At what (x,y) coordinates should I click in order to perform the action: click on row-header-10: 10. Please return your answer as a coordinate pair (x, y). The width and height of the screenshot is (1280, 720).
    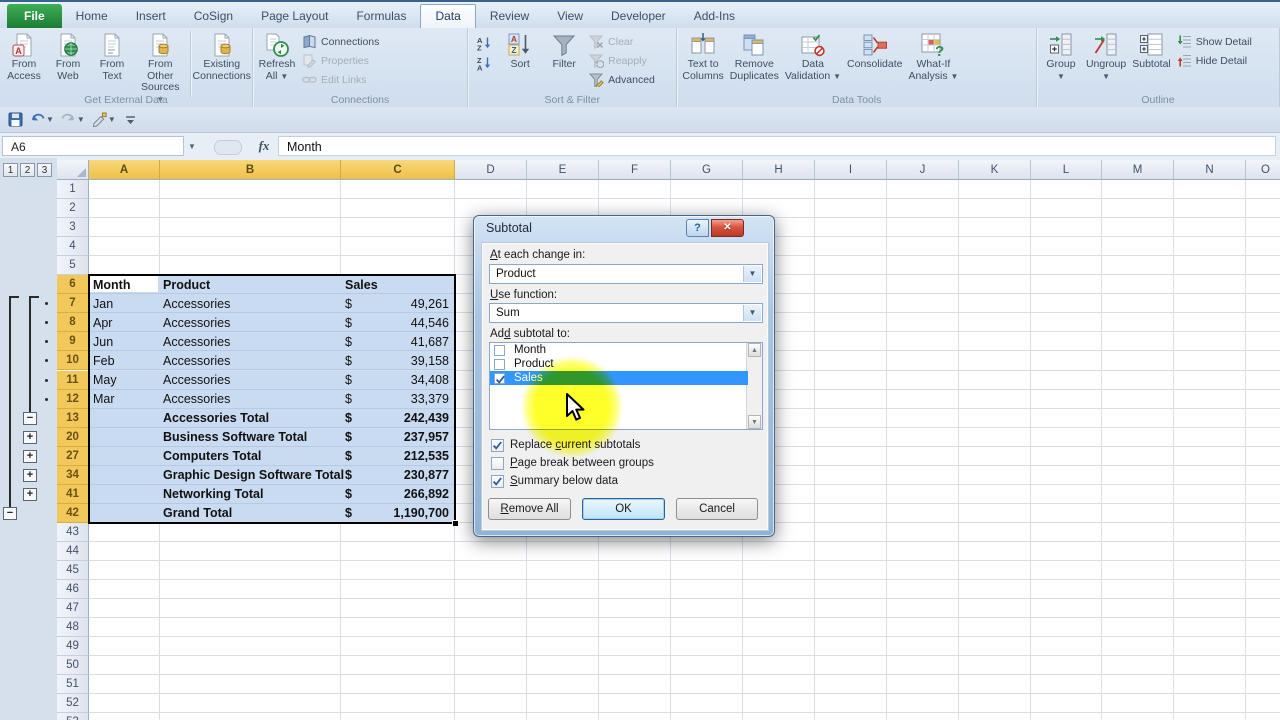
    Looking at the image, I should click on (73, 361).